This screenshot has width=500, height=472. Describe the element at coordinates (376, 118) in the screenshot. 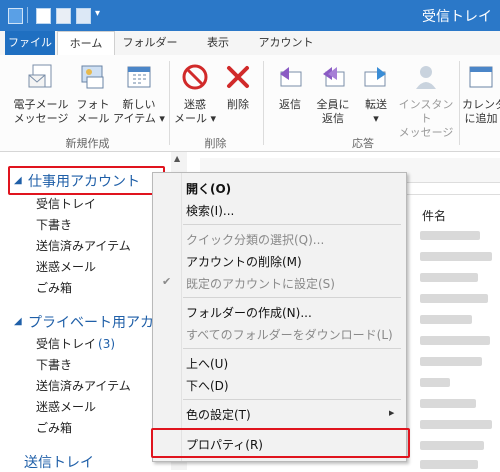

I see `button-label: ▾` at that location.